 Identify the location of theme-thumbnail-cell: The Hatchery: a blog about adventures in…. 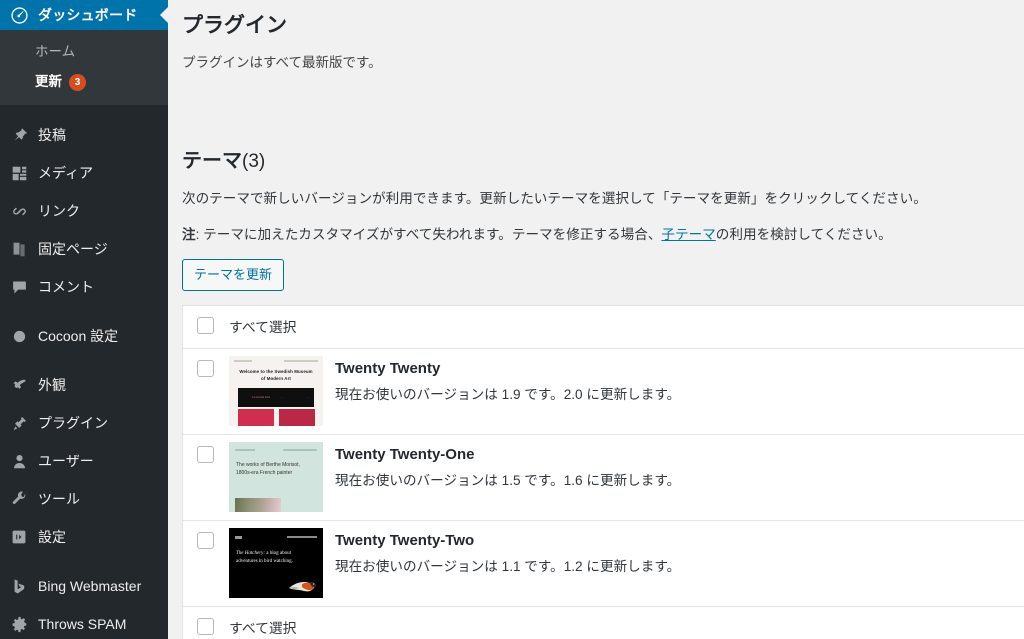
(279, 563).